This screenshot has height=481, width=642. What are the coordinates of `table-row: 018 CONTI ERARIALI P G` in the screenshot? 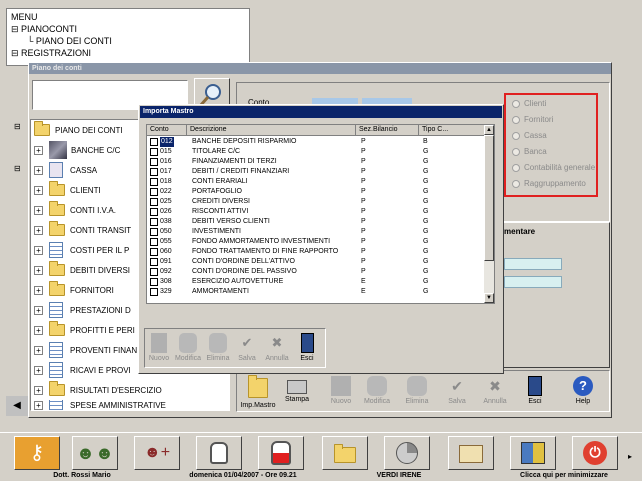 It's located at (316, 182).